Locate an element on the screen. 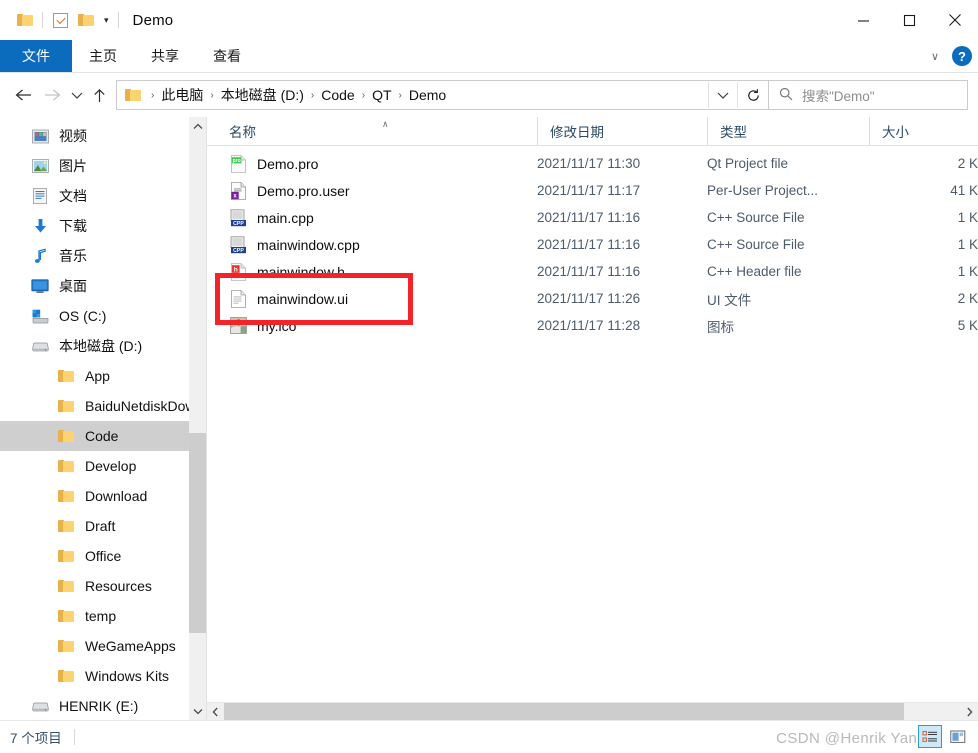  chevron-down-icon: ▾ is located at coordinates (106, 20).